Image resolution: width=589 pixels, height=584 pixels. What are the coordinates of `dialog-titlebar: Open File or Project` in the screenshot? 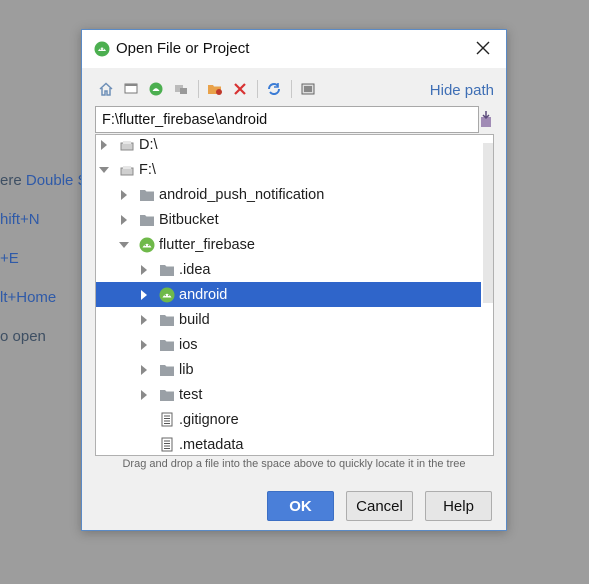 It's located at (294, 49).